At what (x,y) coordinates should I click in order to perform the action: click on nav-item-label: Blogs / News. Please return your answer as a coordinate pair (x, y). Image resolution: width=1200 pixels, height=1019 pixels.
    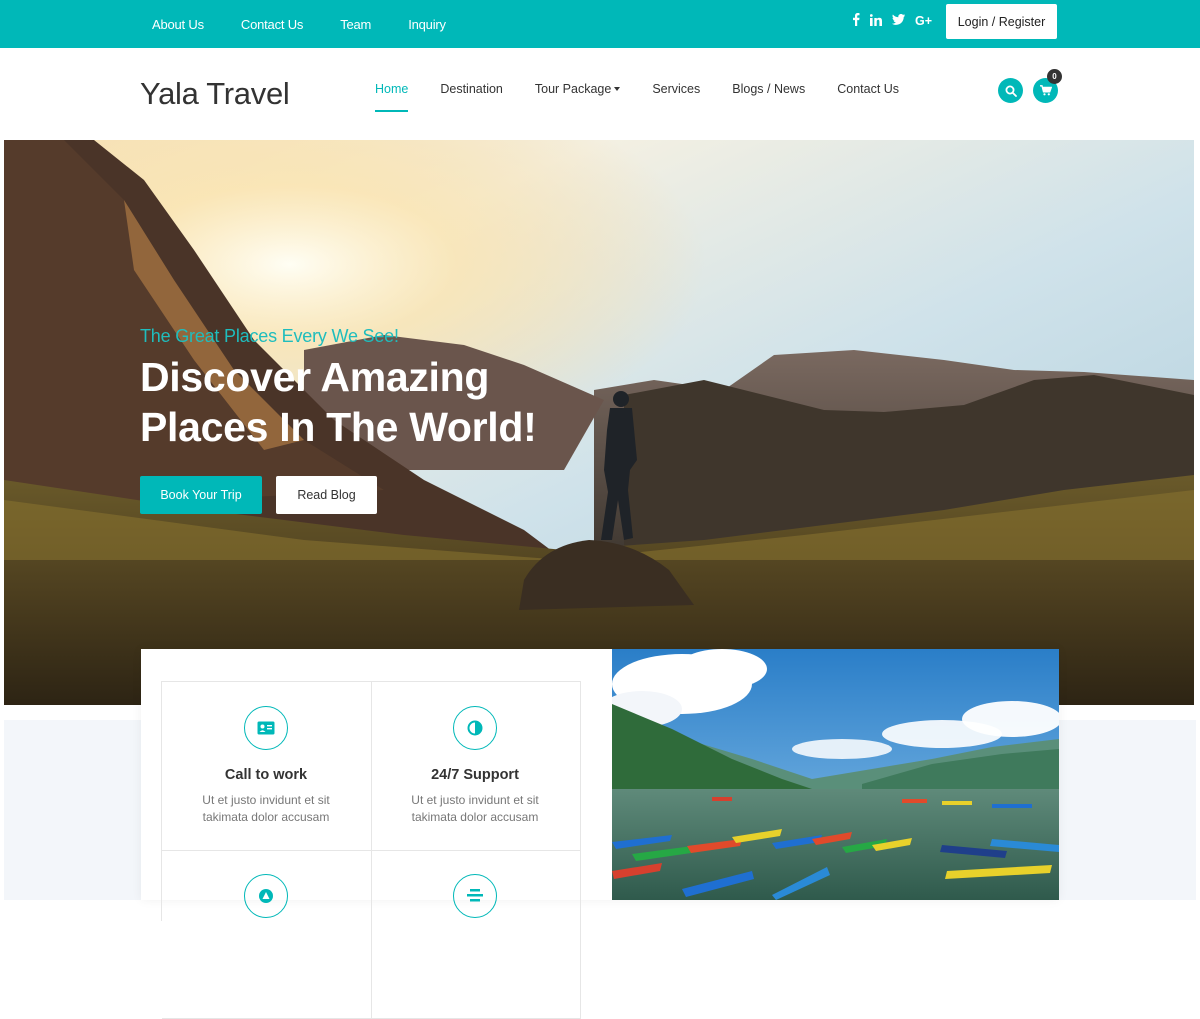
    Looking at the image, I should click on (769, 89).